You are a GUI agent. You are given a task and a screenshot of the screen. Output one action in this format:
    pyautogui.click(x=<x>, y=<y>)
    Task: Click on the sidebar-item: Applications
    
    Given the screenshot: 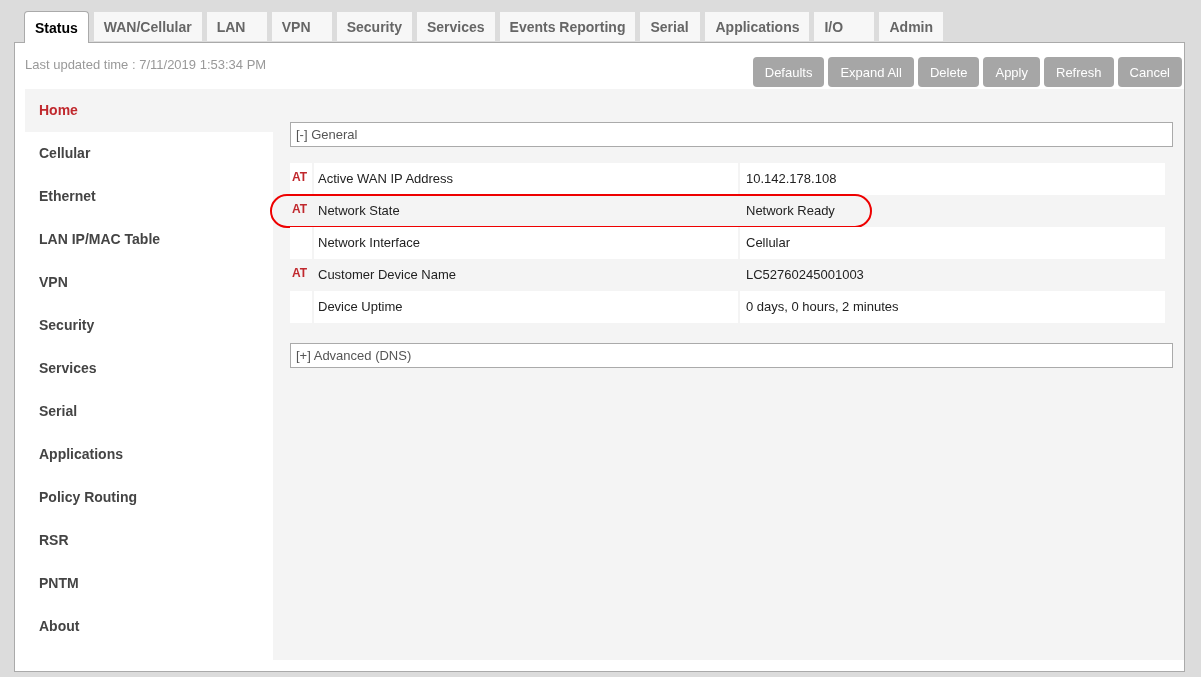 What is the action you would take?
    pyautogui.click(x=149, y=454)
    